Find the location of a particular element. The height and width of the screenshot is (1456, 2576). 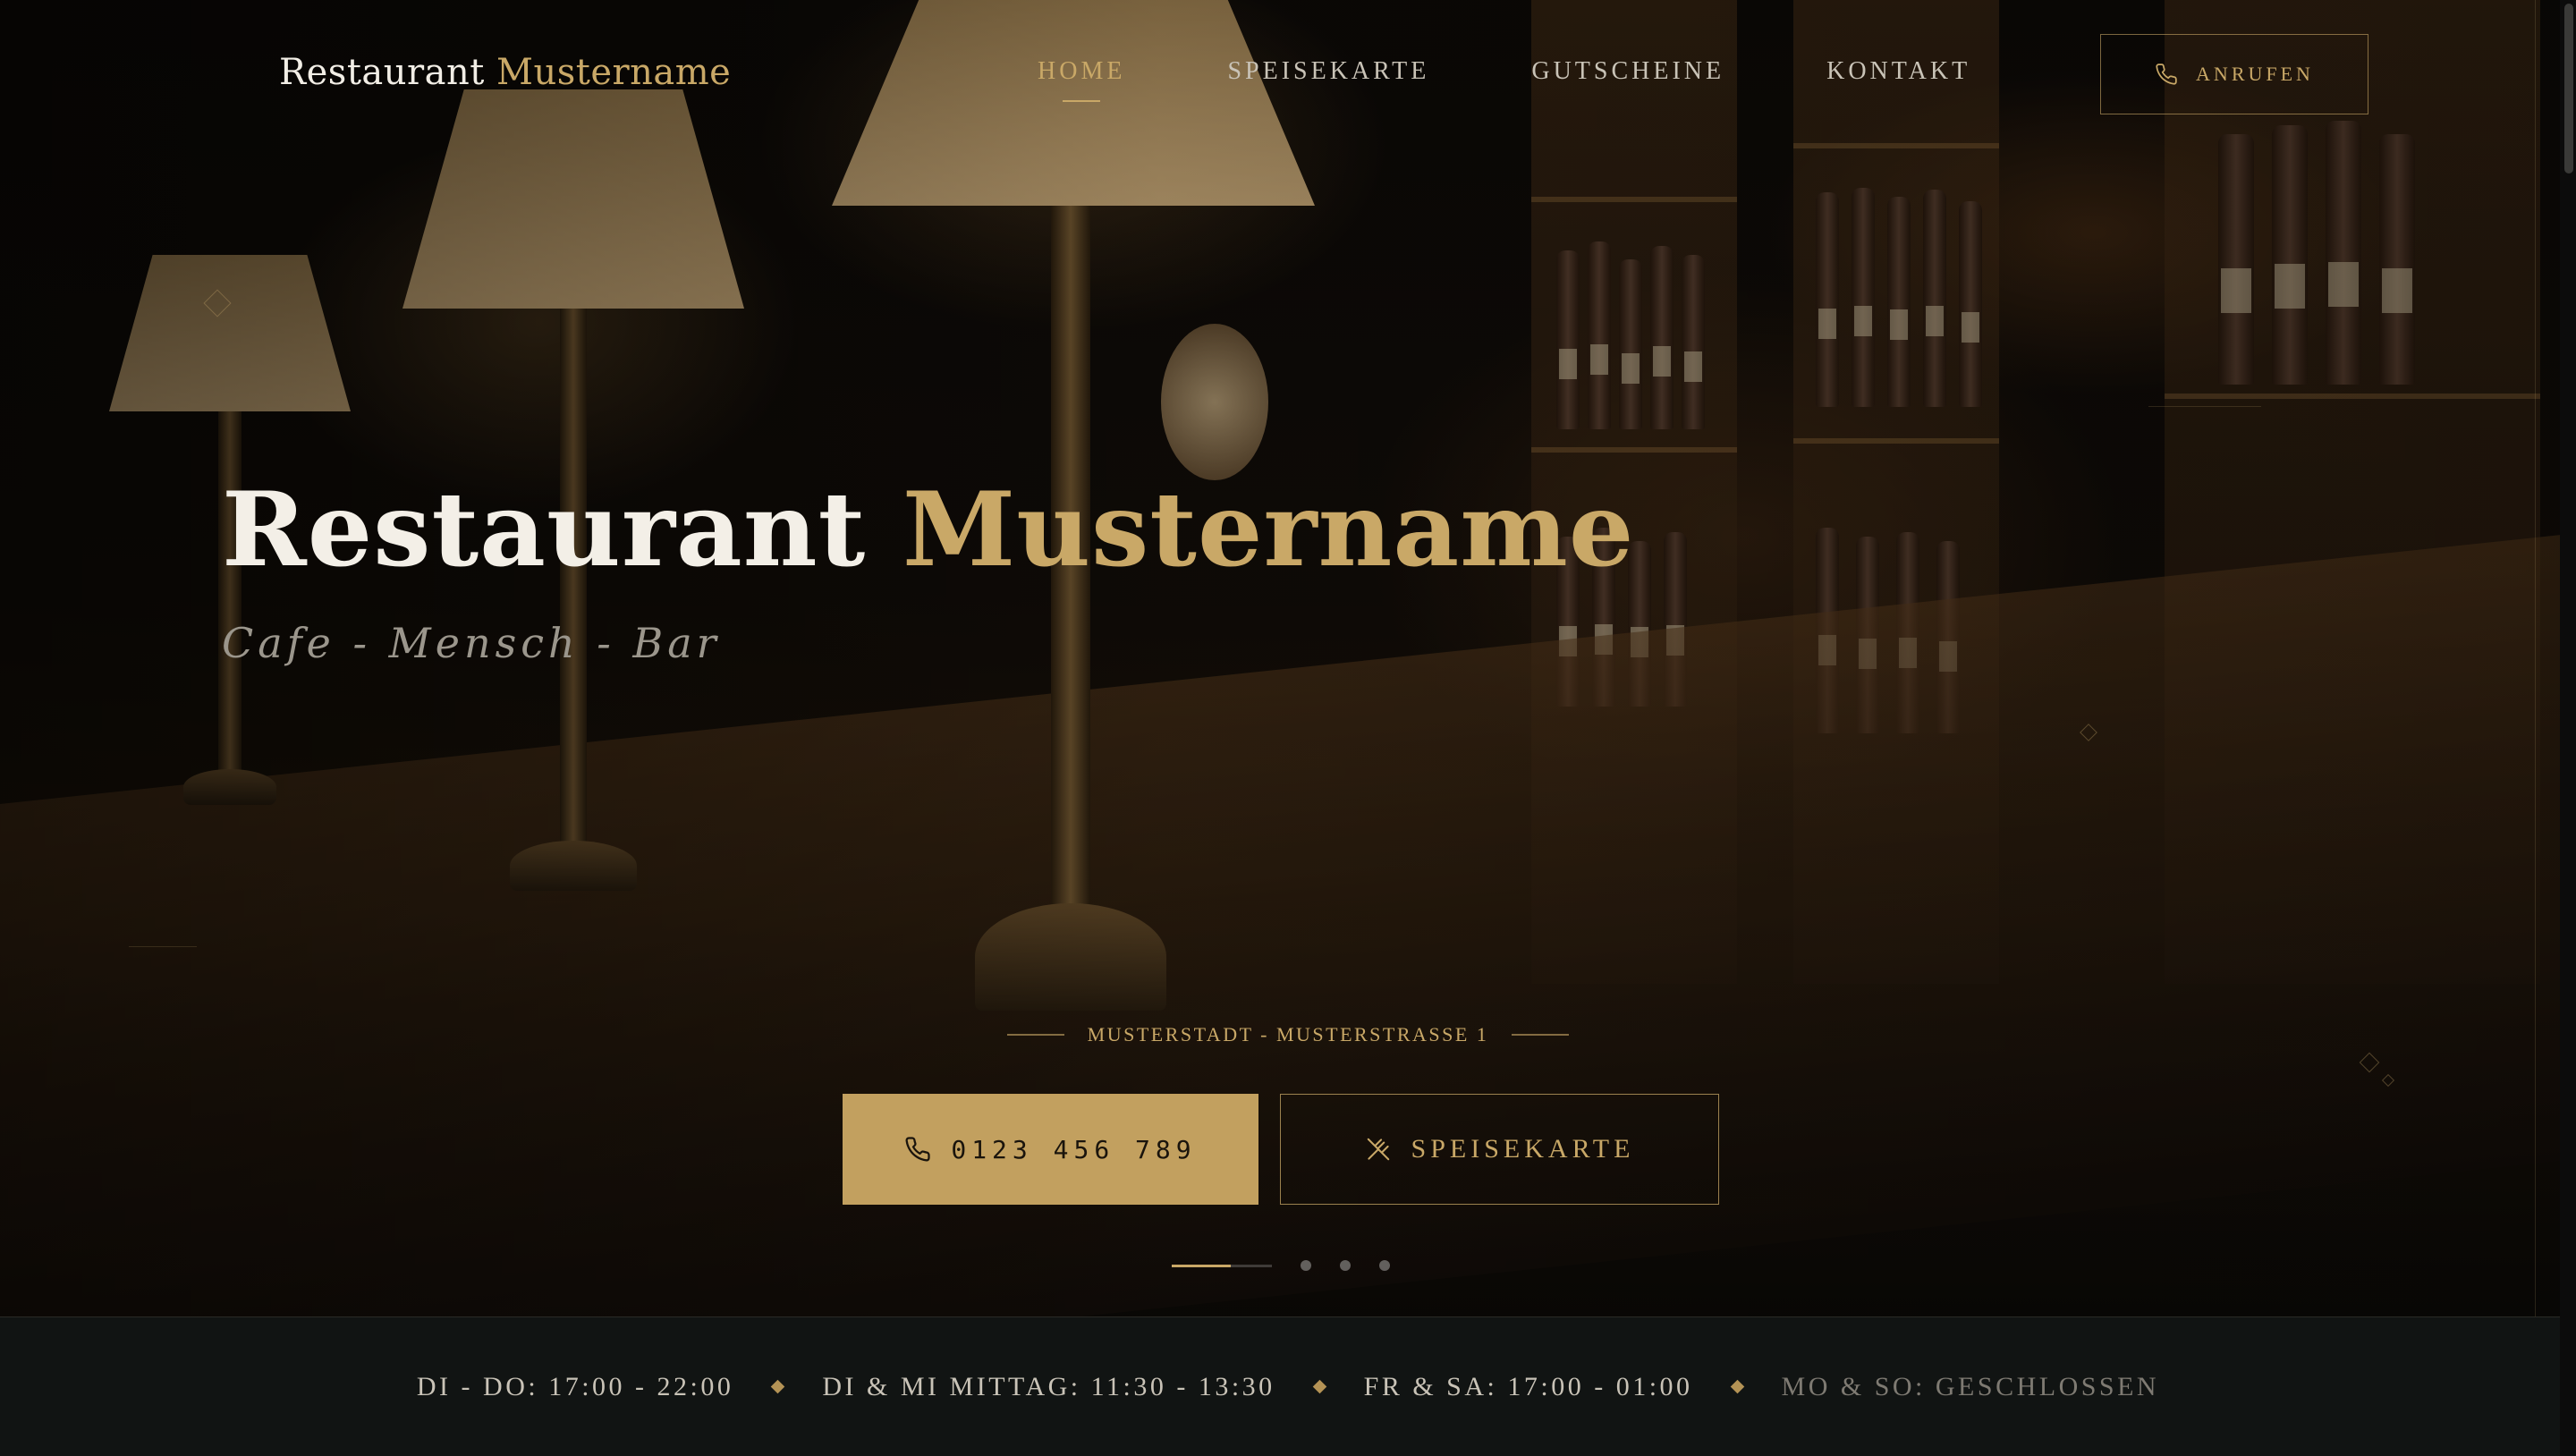

hours-item: DI - DO: 17:00 - 22:00 is located at coordinates (575, 1386).